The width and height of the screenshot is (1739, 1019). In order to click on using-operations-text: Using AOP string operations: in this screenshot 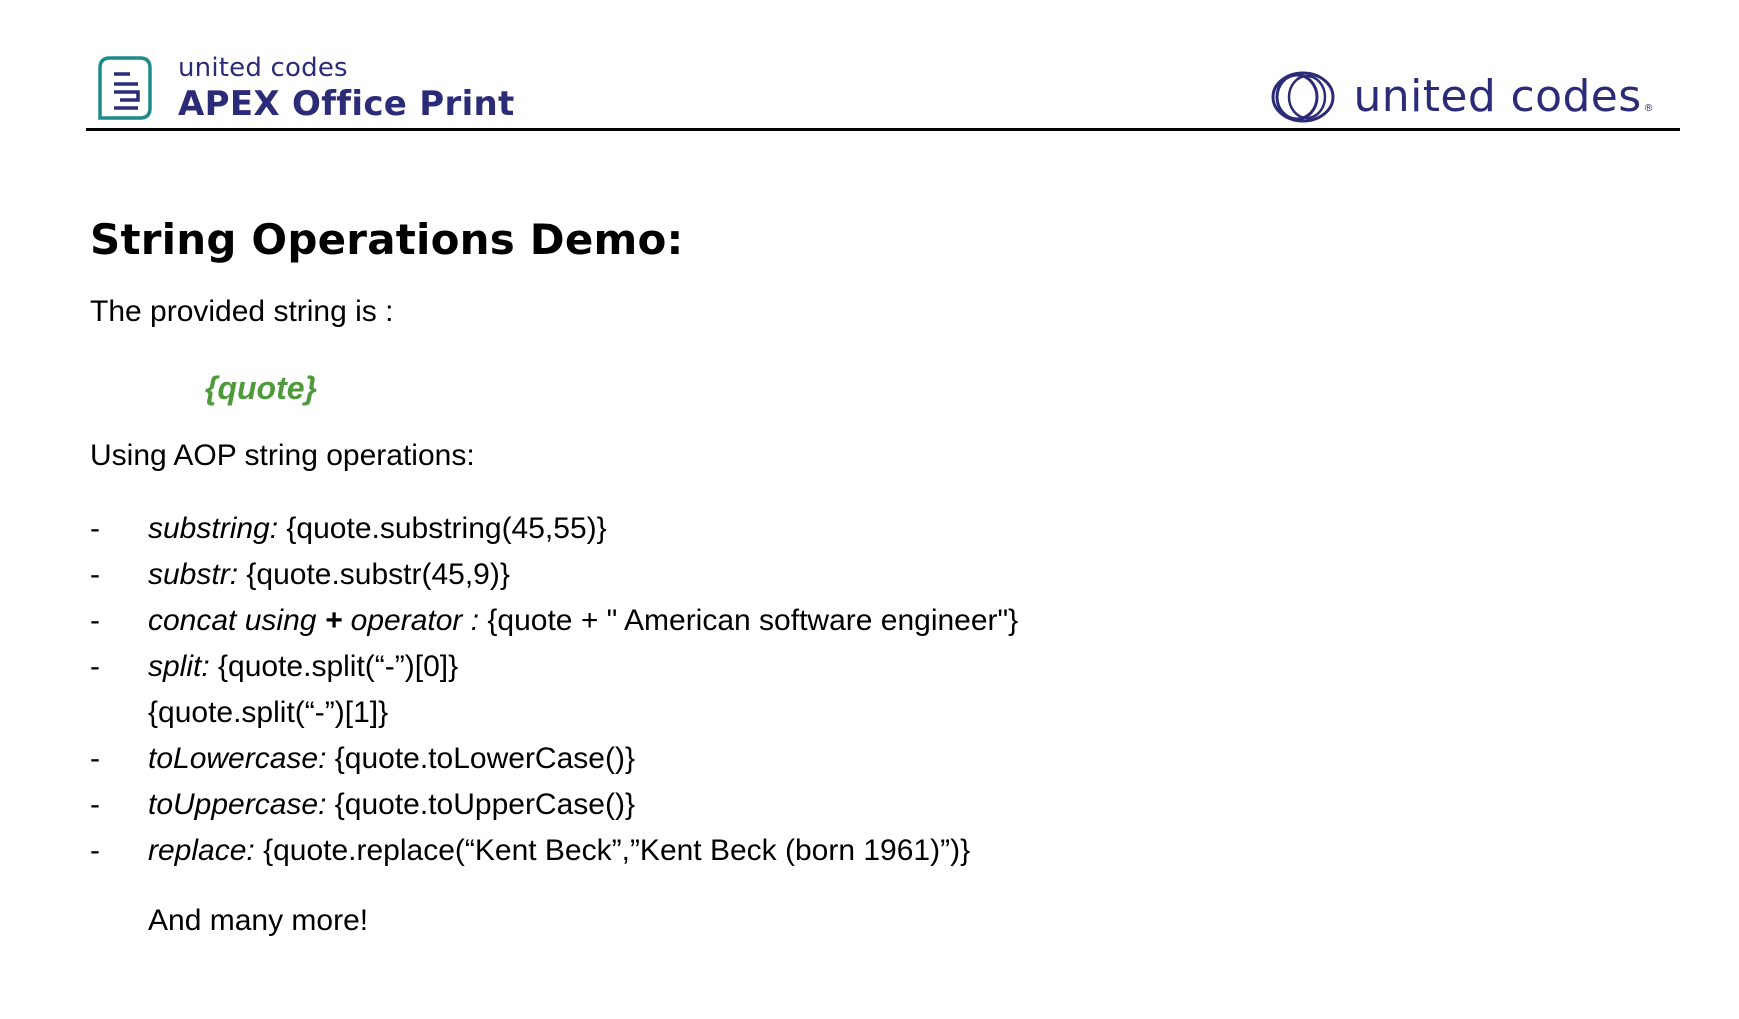, I will do `click(282, 455)`.